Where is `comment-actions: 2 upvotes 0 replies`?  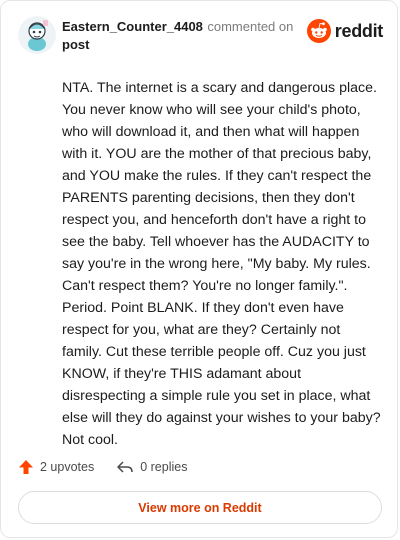
comment-actions: 2 upvotes 0 replies is located at coordinates (113, 467).